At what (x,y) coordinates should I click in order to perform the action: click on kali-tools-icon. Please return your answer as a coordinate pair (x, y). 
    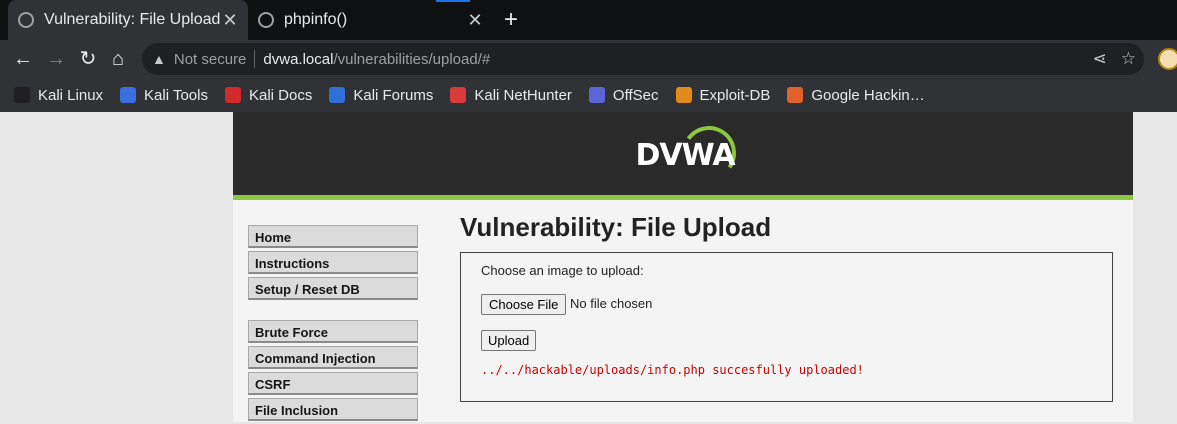
    Looking at the image, I should click on (128, 95).